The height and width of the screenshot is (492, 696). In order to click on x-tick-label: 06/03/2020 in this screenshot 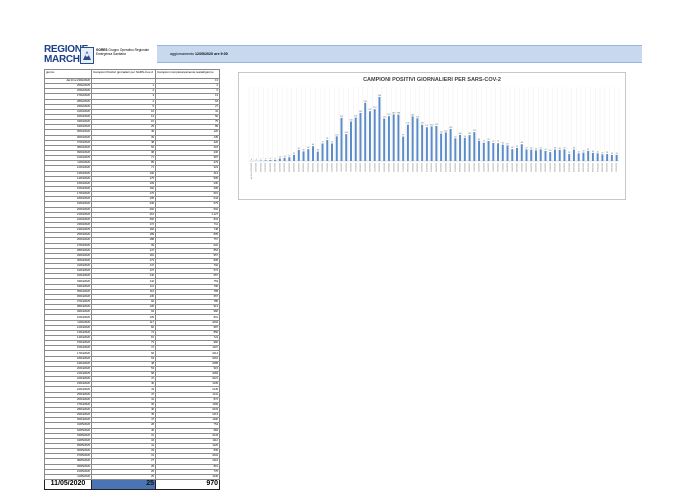, I will do `click(304, 167)`.